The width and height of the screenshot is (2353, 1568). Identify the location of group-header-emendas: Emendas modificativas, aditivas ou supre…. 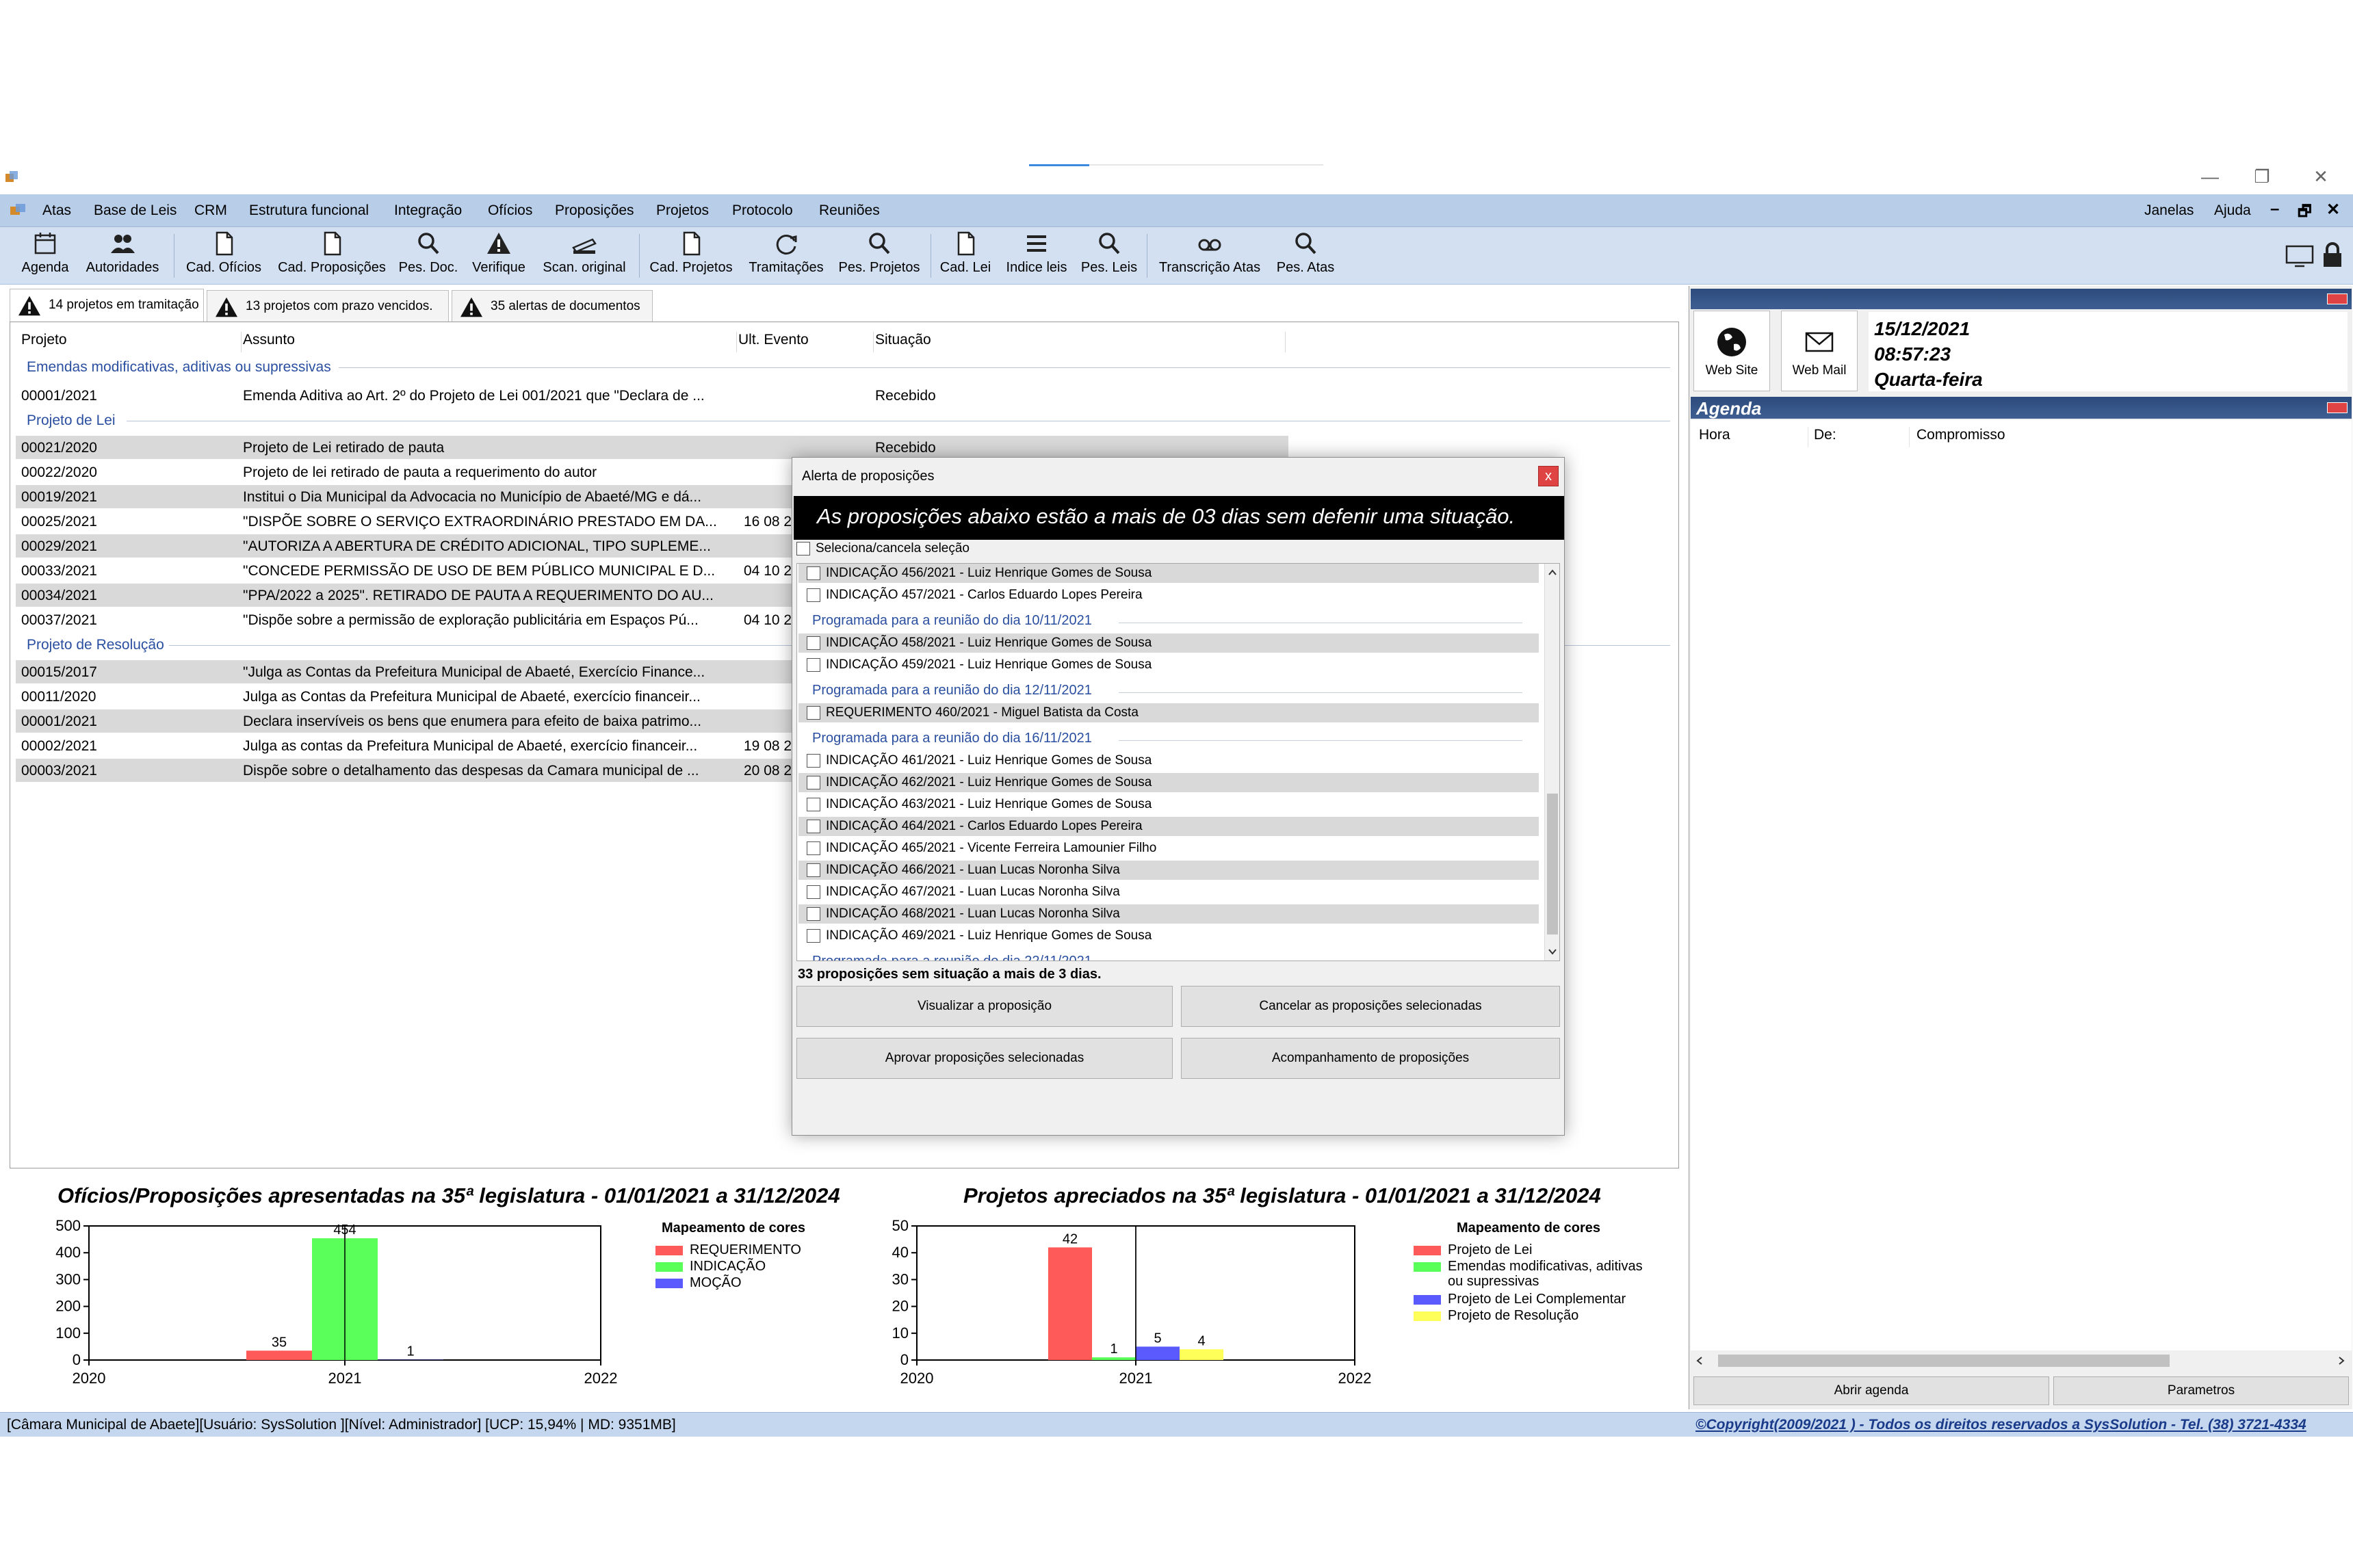
(179, 367).